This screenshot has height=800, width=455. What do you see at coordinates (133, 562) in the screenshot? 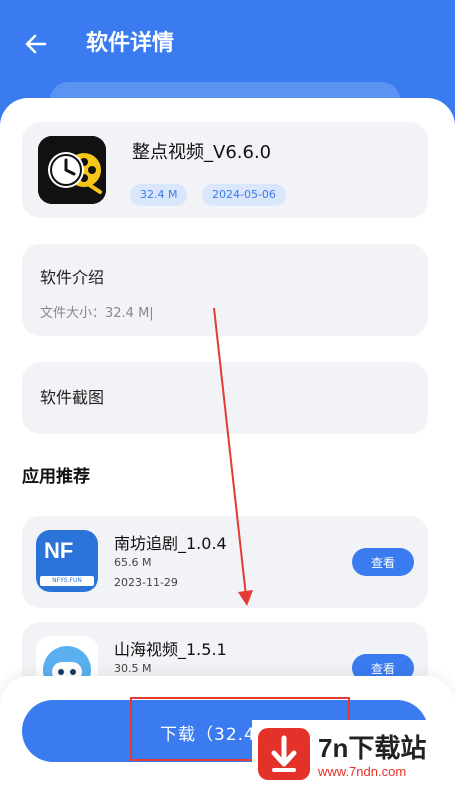
I see `rec-app-size: 65.6 M` at bounding box center [133, 562].